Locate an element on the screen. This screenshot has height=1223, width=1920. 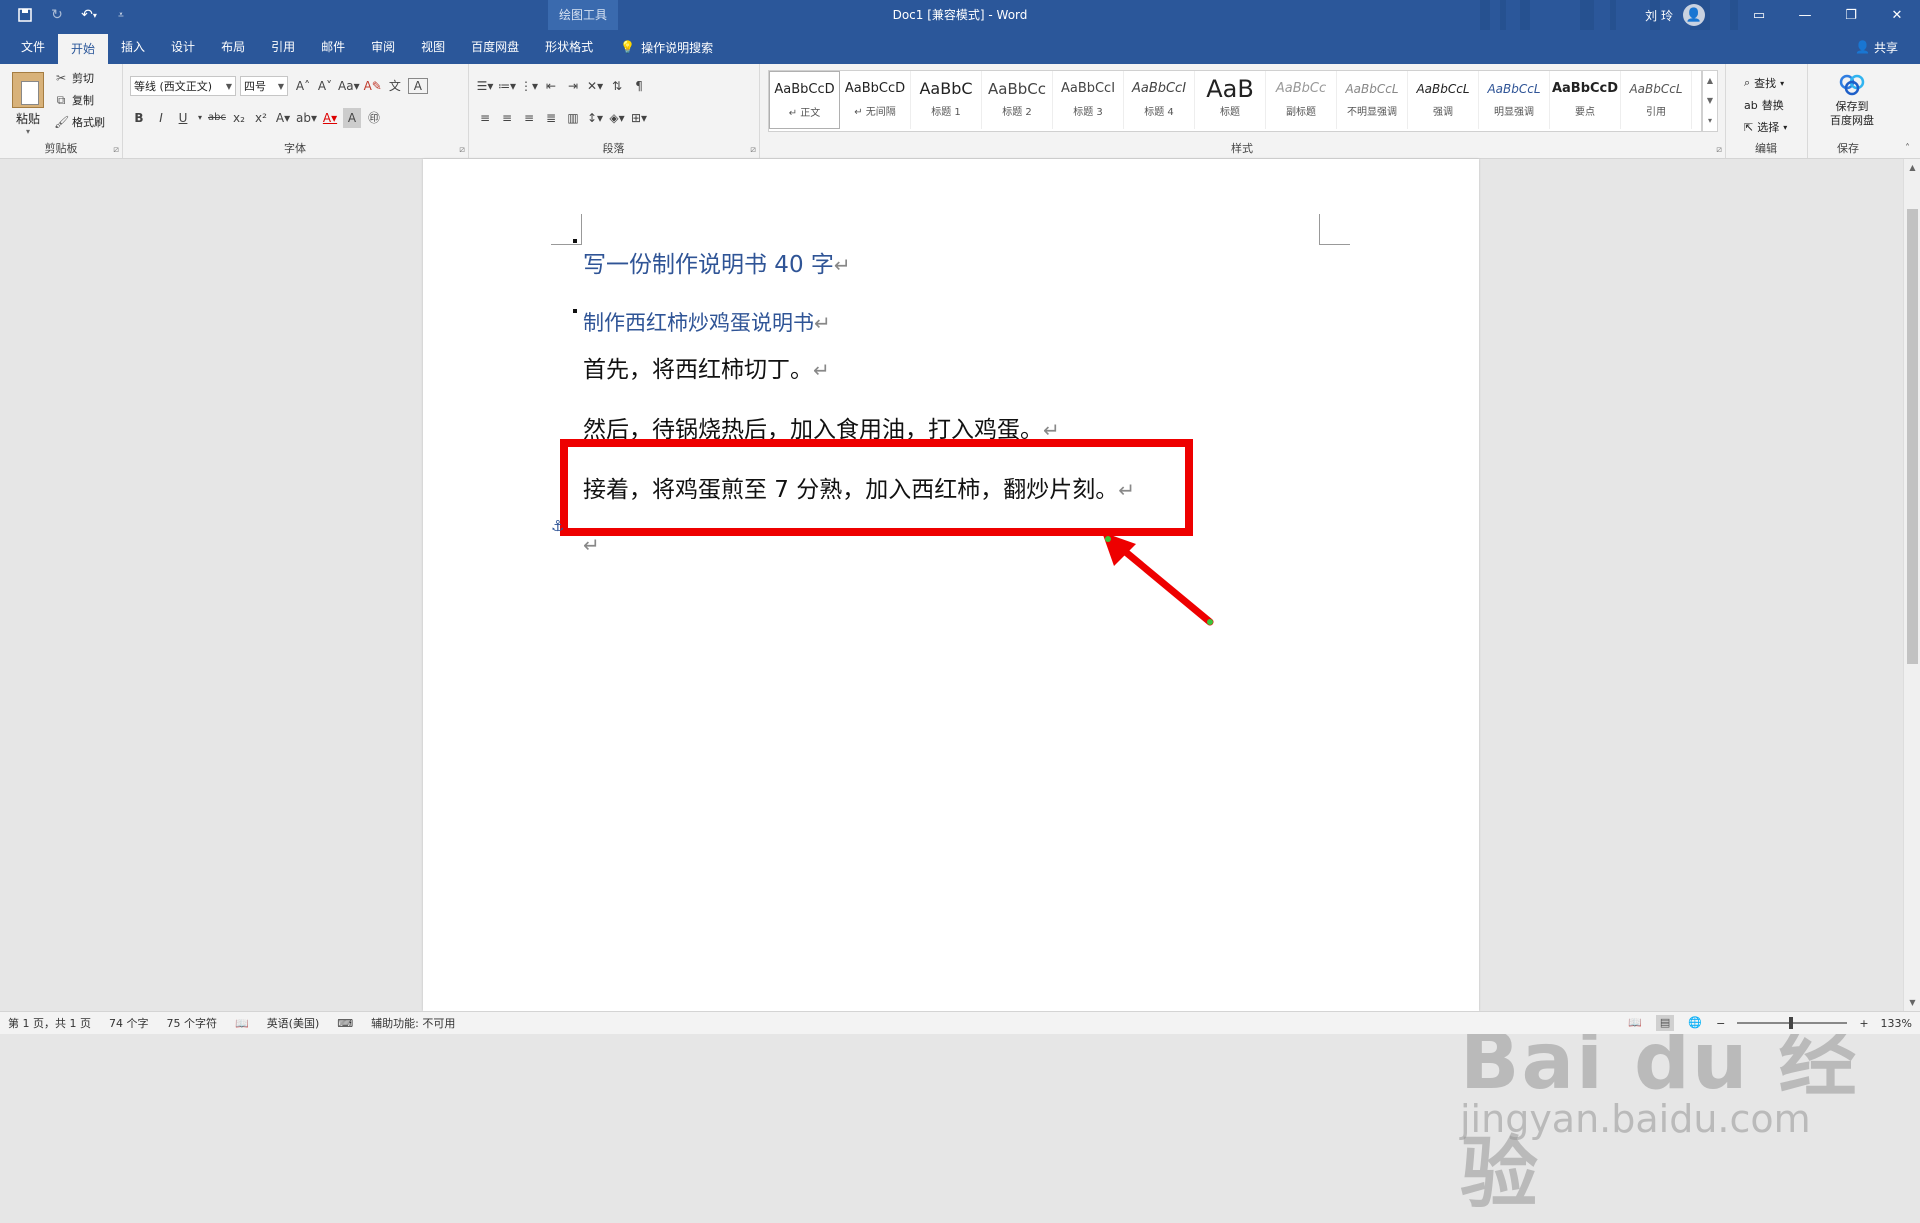
format-painter-button: 🖌 格式刷 is located at coordinates (79, 122).